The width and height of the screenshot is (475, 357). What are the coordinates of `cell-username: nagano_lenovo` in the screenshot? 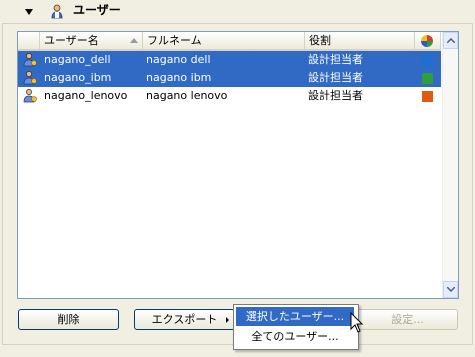 It's located at (86, 95).